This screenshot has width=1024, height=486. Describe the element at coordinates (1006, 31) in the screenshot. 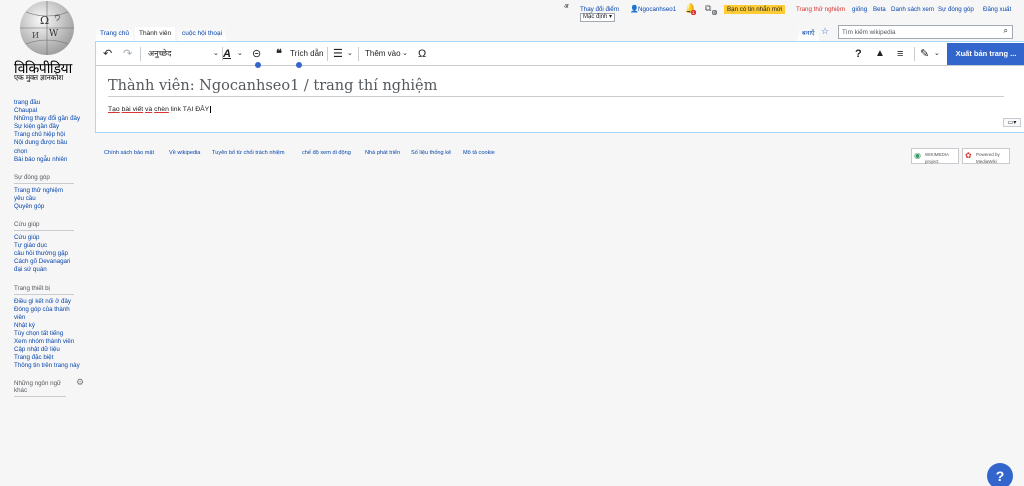

I see `search-icon: ⌕` at that location.